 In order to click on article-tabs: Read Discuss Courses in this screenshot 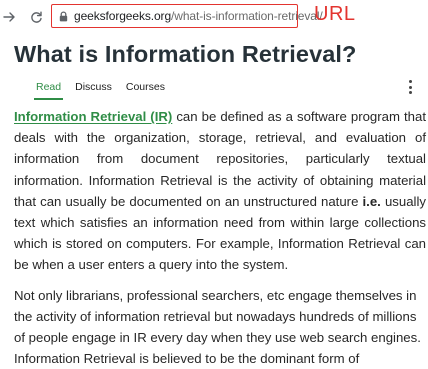, I will do `click(99, 91)`.